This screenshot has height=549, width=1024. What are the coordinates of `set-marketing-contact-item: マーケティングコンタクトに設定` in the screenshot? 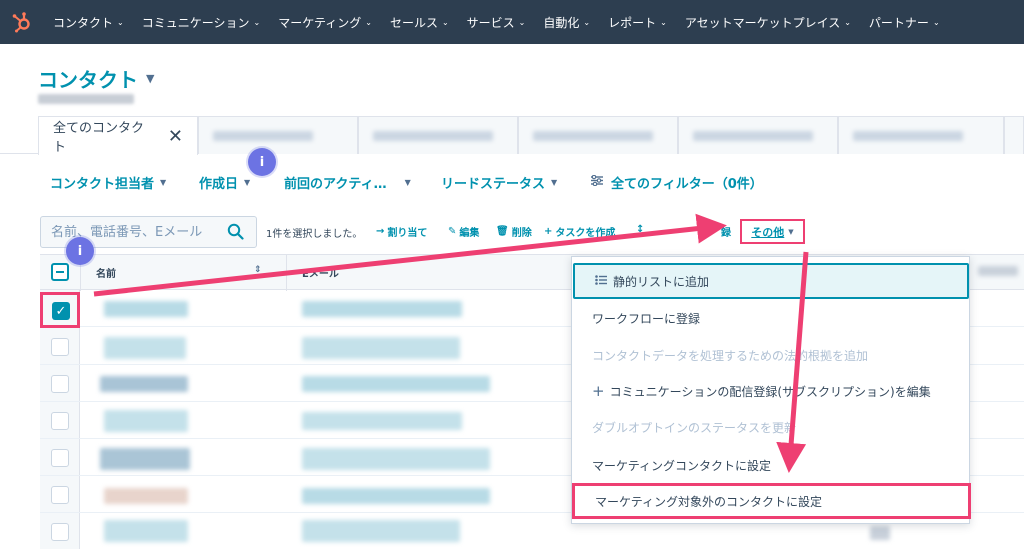 It's located at (771, 465).